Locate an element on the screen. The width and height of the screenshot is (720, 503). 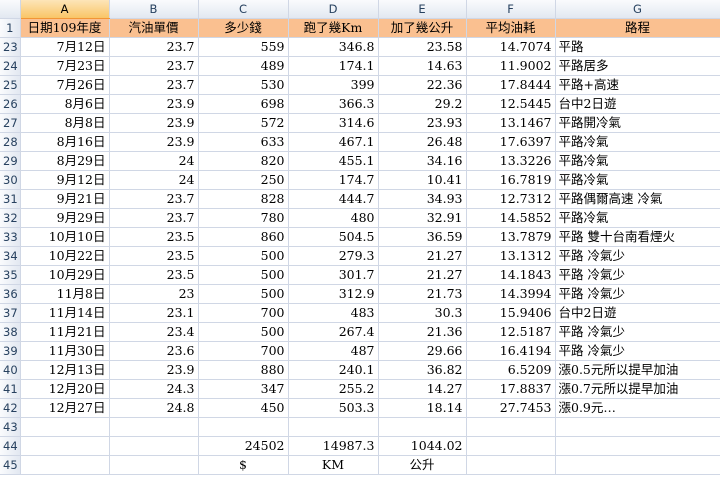
total-liters-cell: 1044.02 is located at coordinates (422, 446).